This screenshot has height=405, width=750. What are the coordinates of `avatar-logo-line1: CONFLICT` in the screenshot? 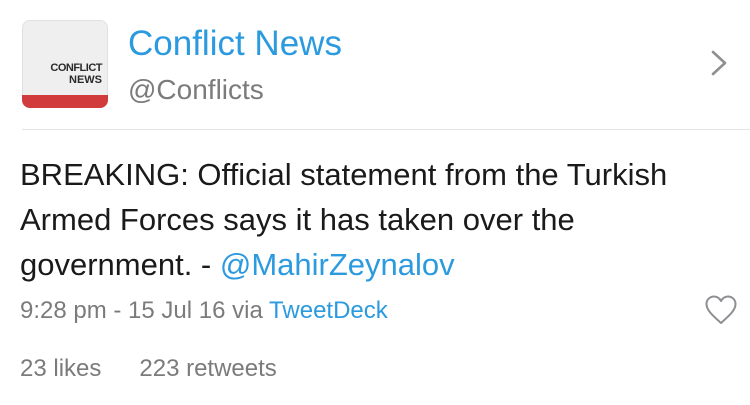 It's located at (76, 68).